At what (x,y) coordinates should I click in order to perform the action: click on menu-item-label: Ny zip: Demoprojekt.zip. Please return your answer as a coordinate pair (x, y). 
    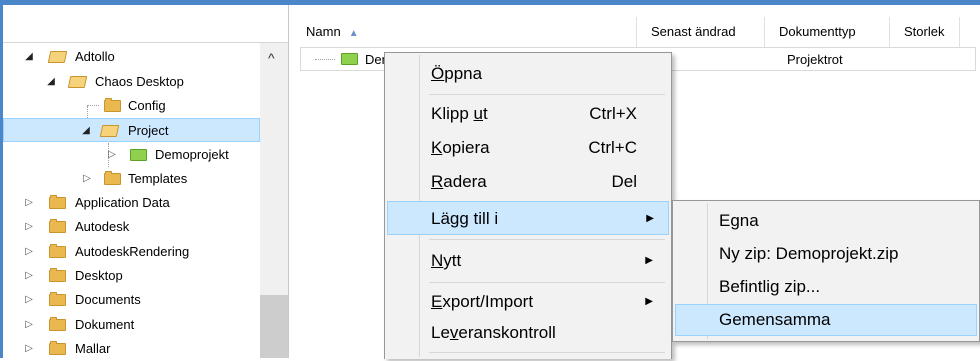
    Looking at the image, I should click on (809, 253).